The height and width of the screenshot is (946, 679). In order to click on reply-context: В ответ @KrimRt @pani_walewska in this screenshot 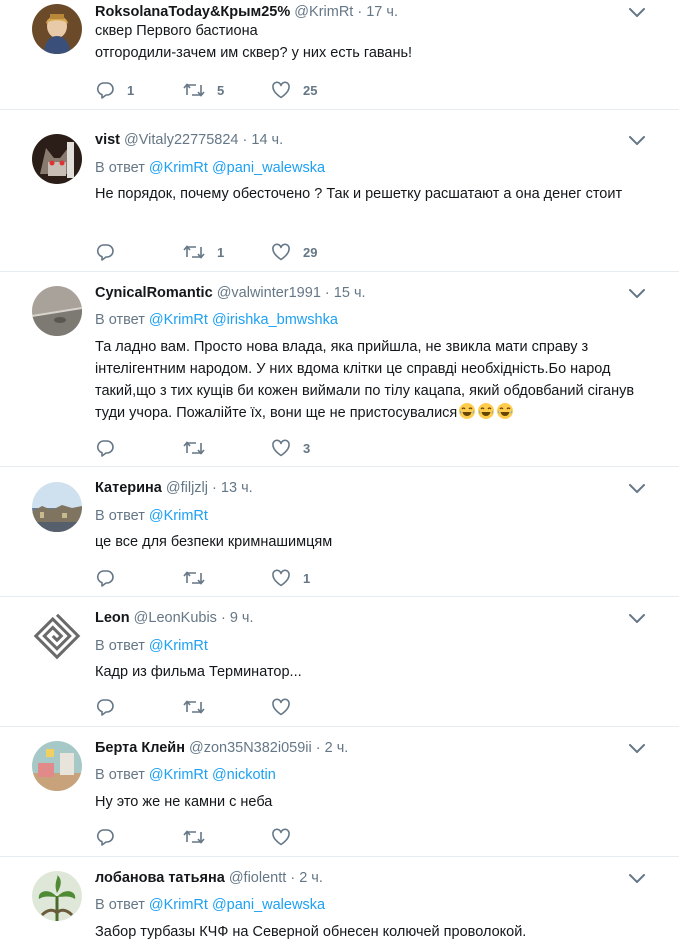, I will do `click(210, 905)`.